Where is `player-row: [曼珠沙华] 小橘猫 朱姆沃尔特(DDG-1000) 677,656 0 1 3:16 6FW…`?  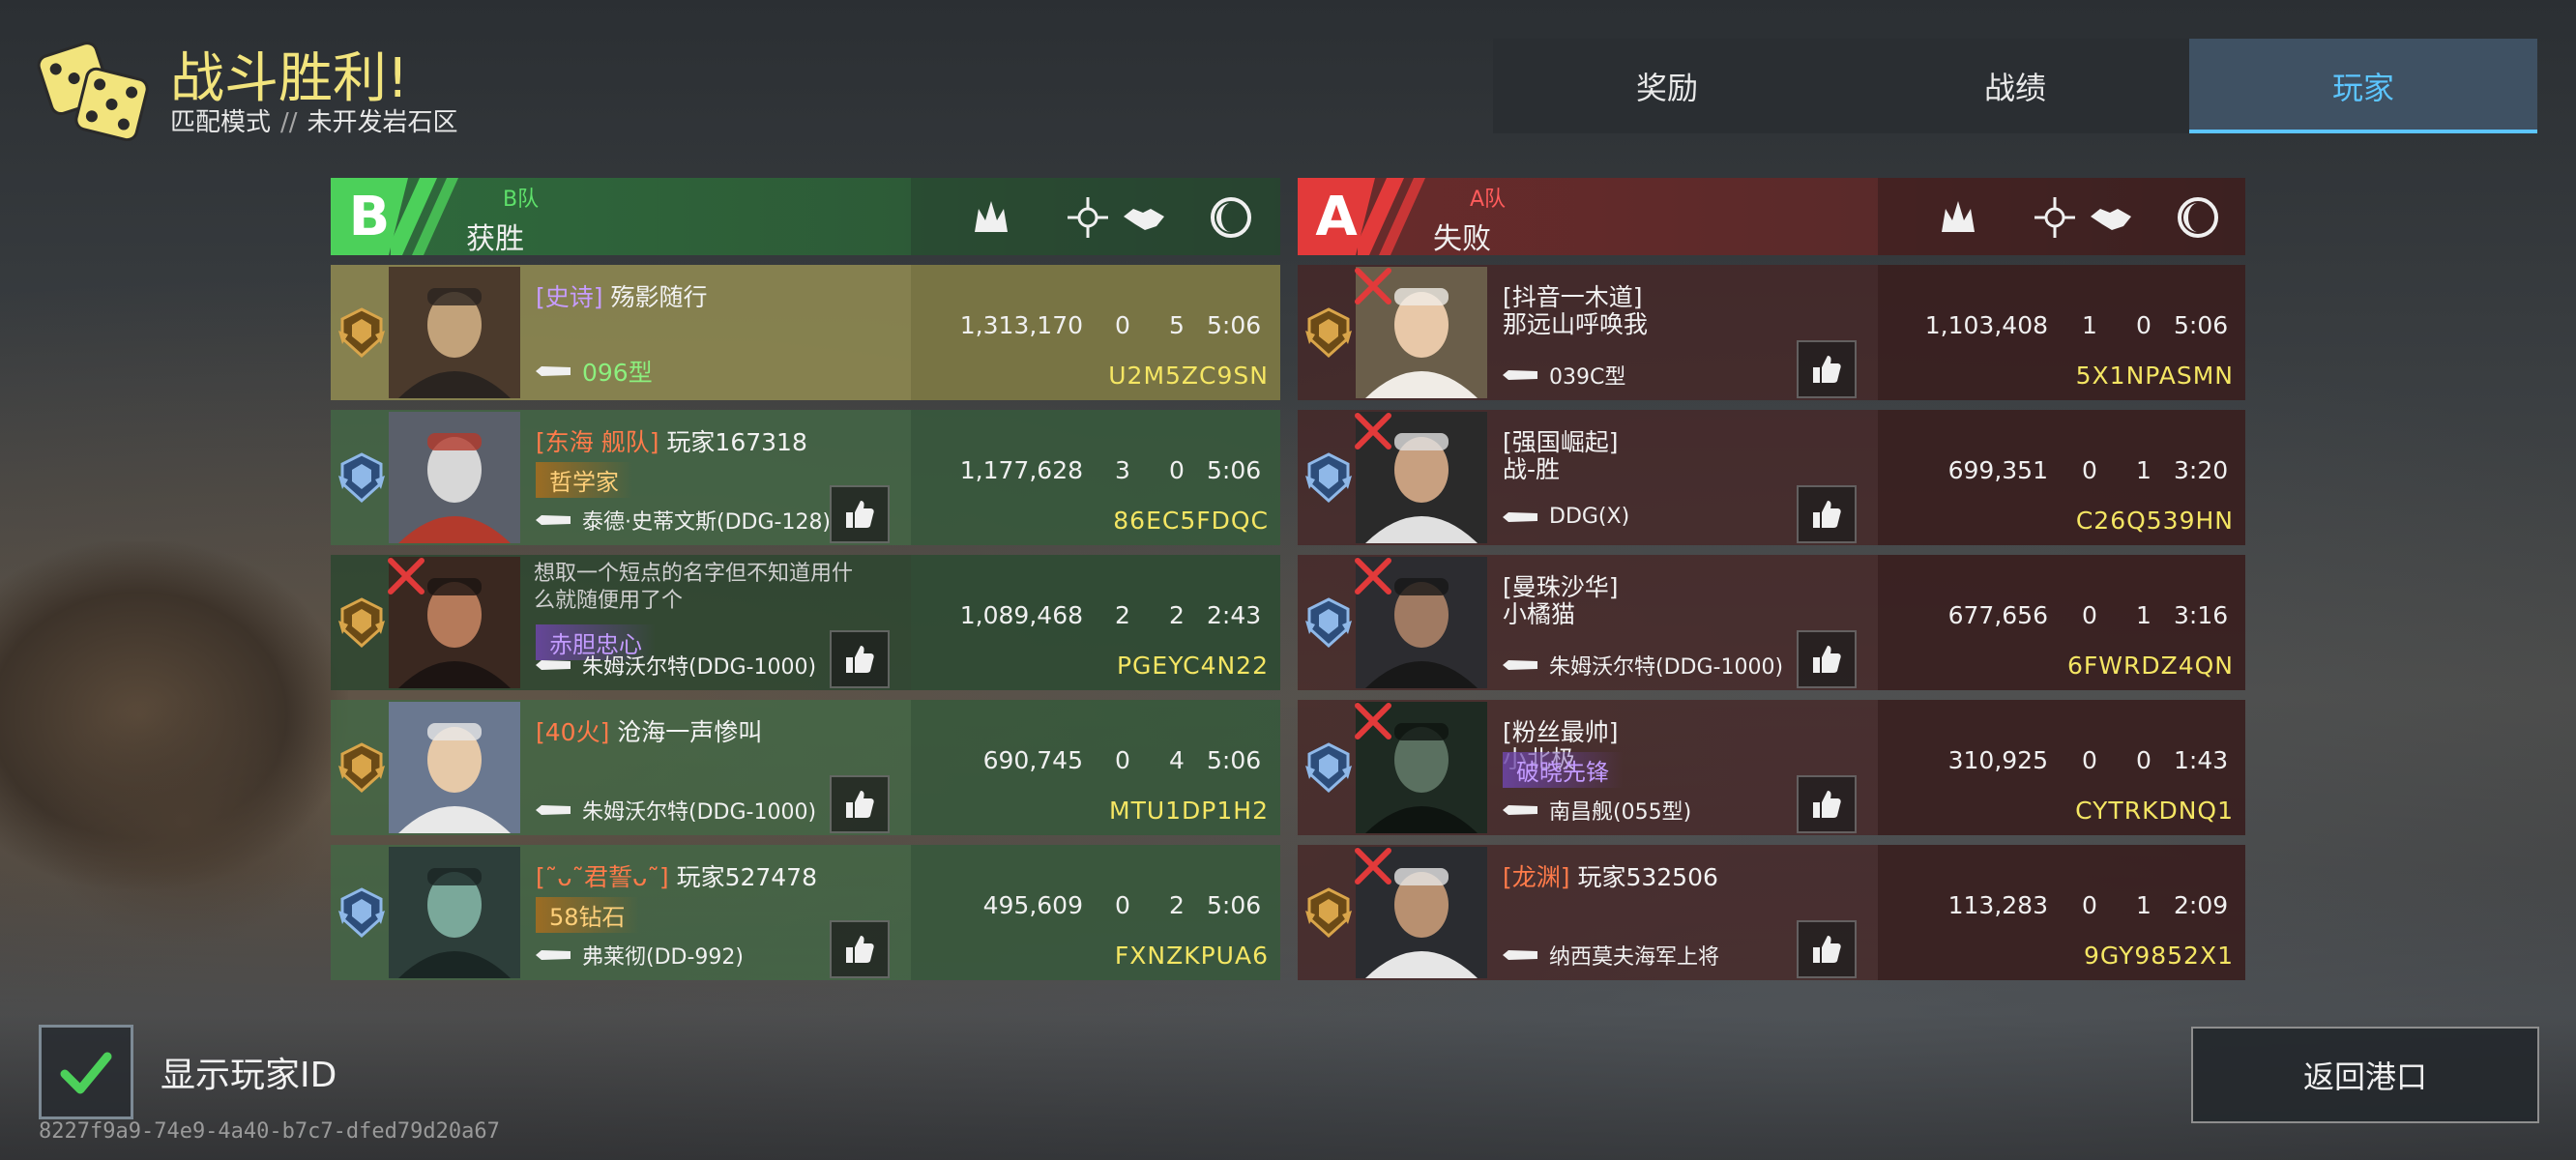
player-row: [曼珠沙华] 小橘猫 朱姆沃尔特(DDG-1000) 677,656 0 1 3:16 6FW… is located at coordinates (1771, 622).